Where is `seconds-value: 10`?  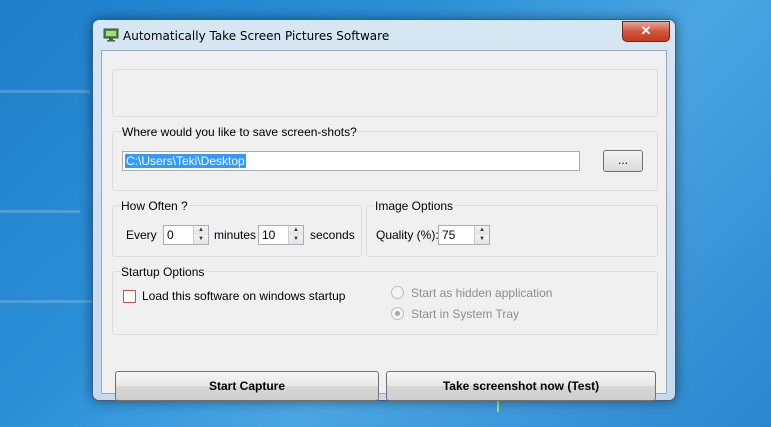
seconds-value: 10 is located at coordinates (269, 235).